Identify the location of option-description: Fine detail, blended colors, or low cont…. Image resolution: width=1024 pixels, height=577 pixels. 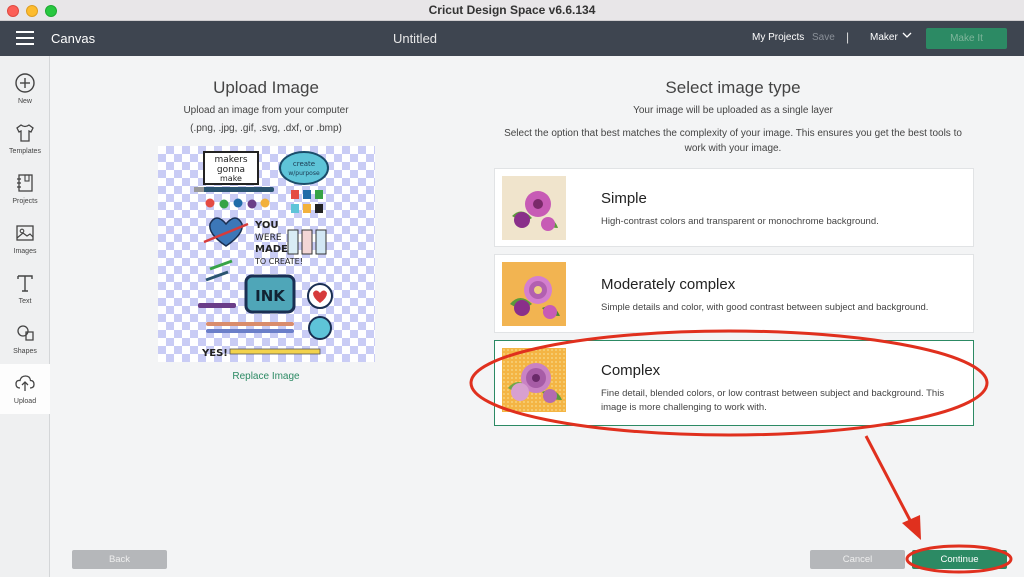
(773, 400).